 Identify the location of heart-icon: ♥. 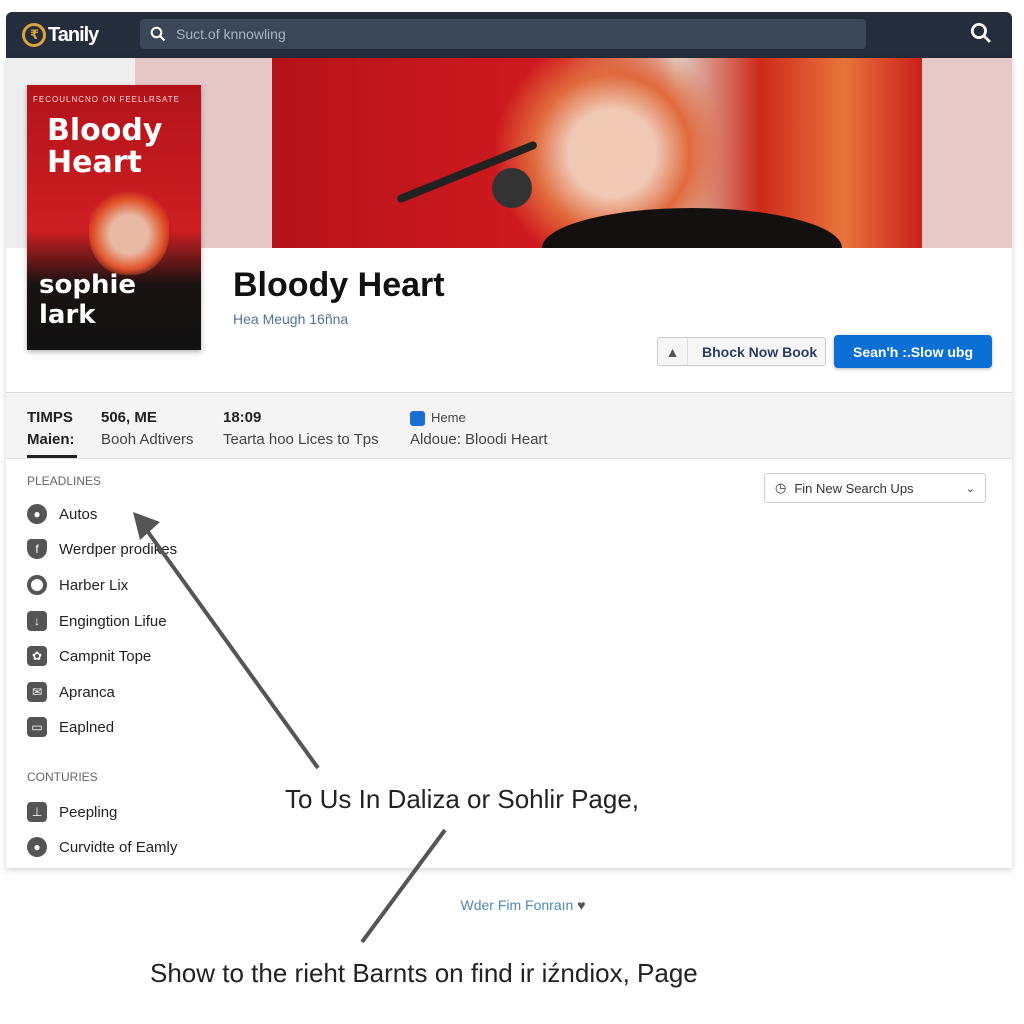
(581, 905).